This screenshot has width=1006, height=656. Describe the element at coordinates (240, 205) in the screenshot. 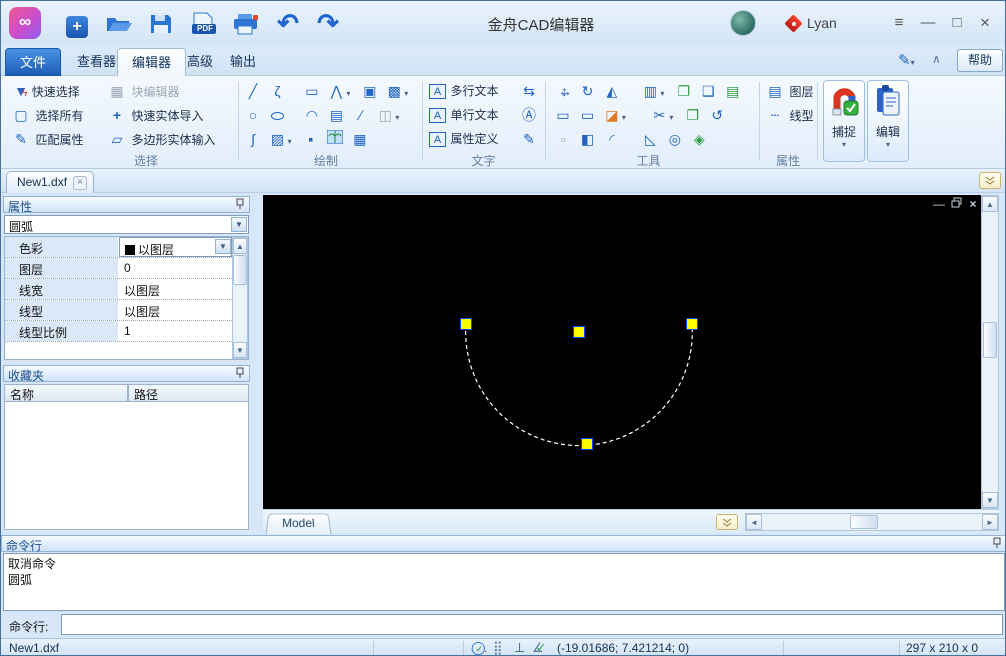

I see `properties-pin-icon` at that location.